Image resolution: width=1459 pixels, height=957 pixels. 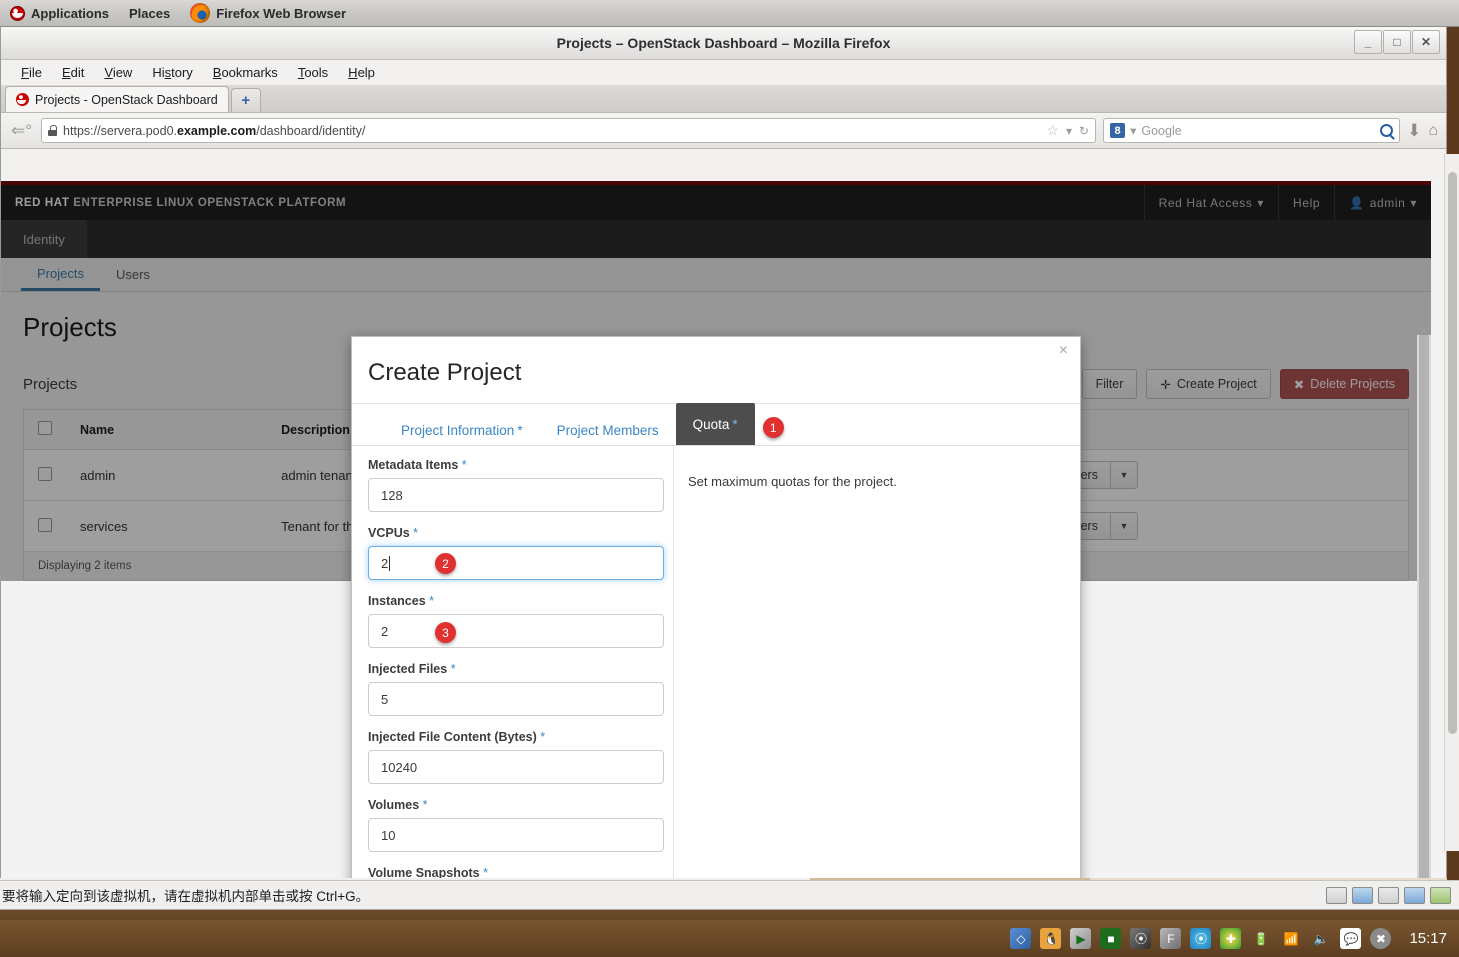 What do you see at coordinates (1388, 895) in the screenshot?
I see `vm-disk-icon` at bounding box center [1388, 895].